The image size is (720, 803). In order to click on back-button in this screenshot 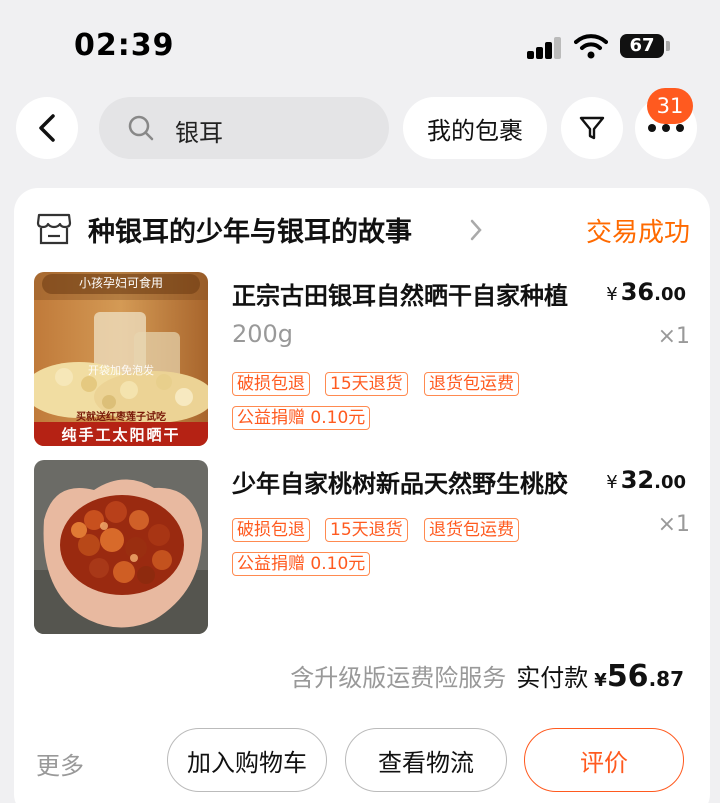, I will do `click(47, 128)`.